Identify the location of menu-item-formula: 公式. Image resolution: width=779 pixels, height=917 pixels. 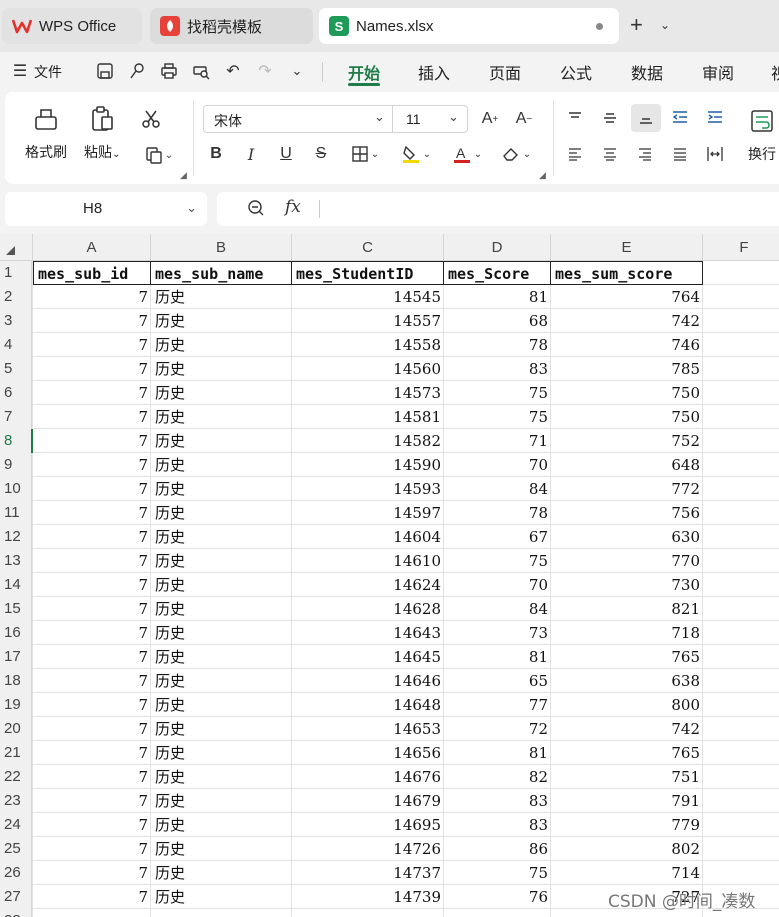
(576, 72).